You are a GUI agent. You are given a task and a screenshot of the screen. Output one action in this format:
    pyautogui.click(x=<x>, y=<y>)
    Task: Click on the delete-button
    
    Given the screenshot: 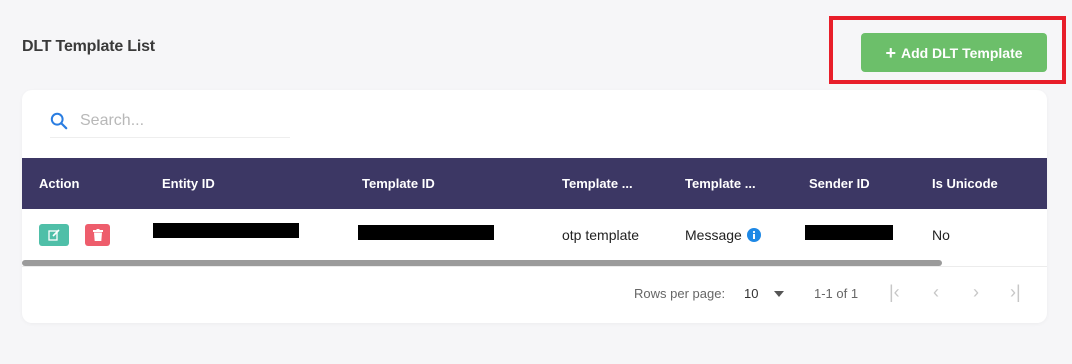 What is the action you would take?
    pyautogui.click(x=97, y=235)
    